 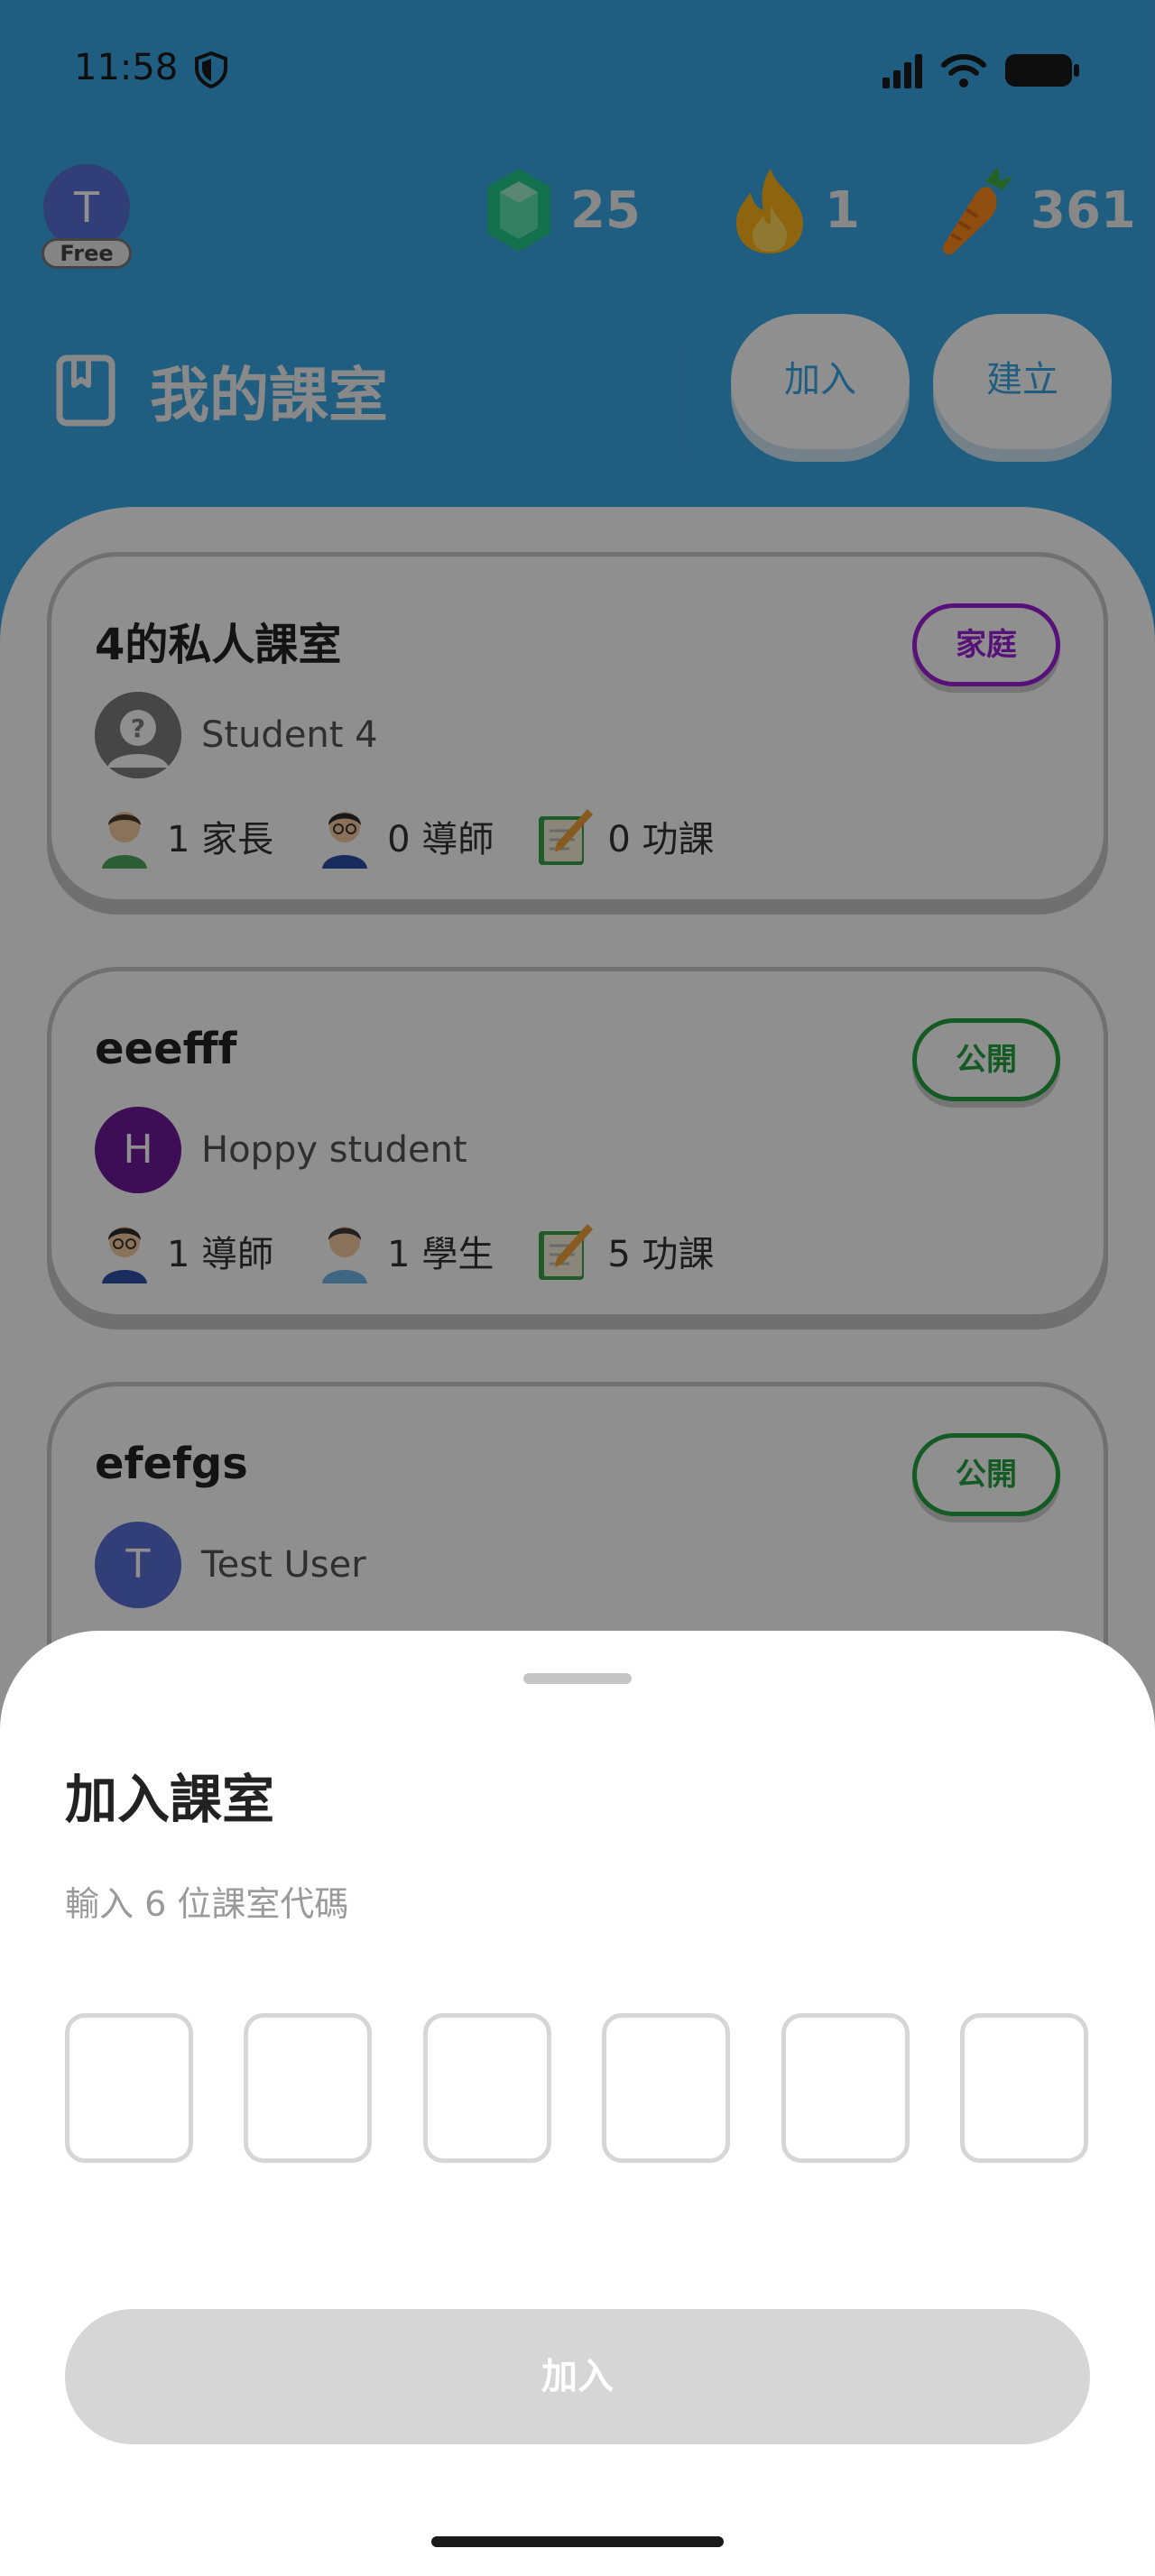 I want to click on sheet-drag-handle, so click(x=577, y=1678).